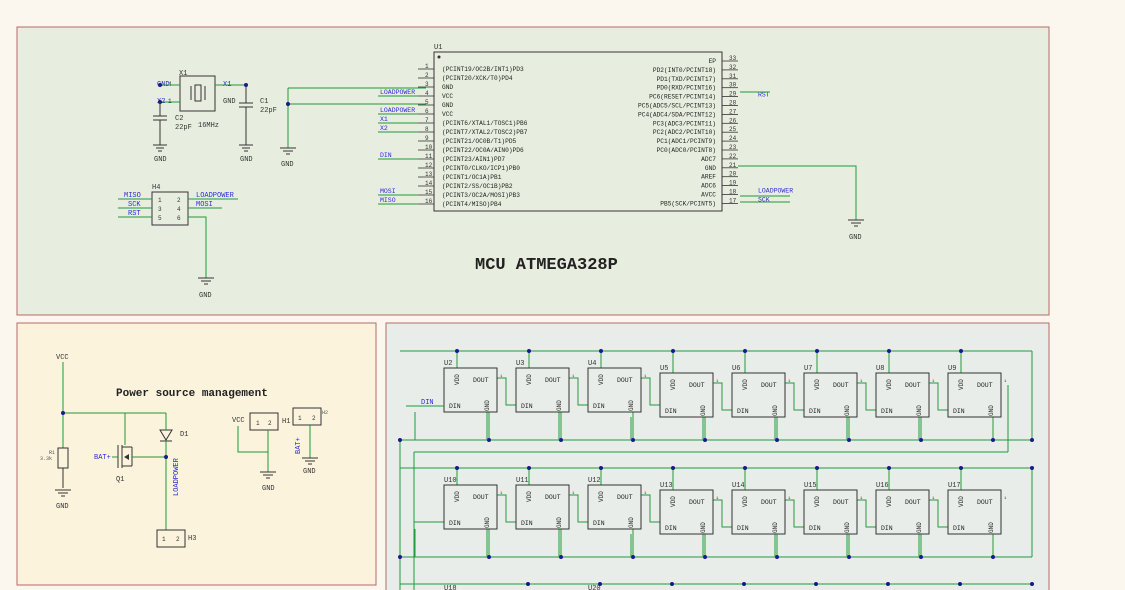 This screenshot has width=1125, height=590. Describe the element at coordinates (666, 486) in the screenshot. I see `led-ref: U13` at that location.